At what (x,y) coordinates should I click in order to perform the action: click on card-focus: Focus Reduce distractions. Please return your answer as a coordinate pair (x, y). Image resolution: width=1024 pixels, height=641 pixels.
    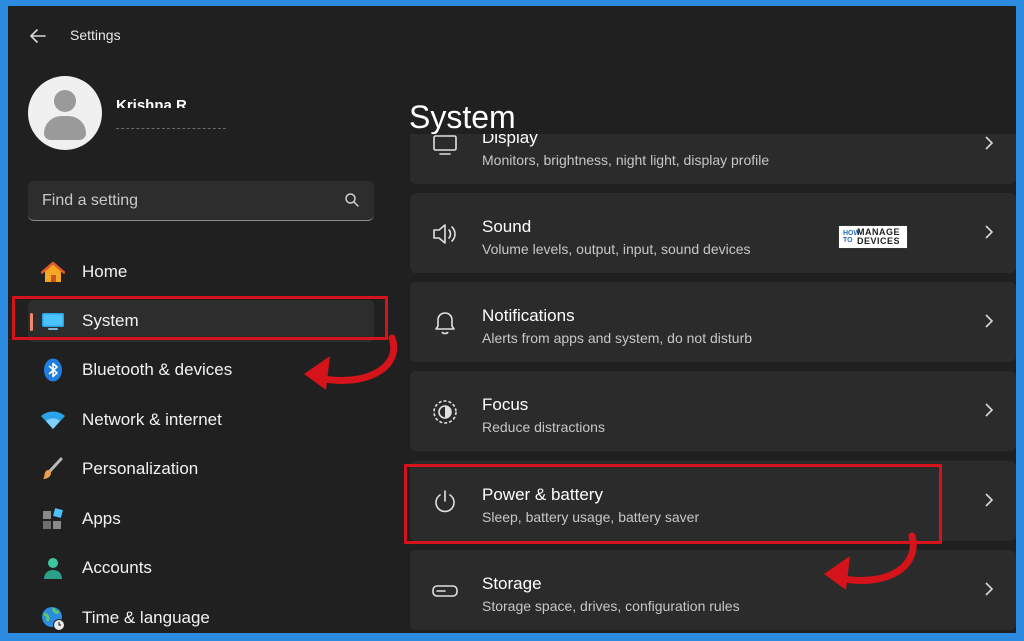
    Looking at the image, I should click on (713, 411).